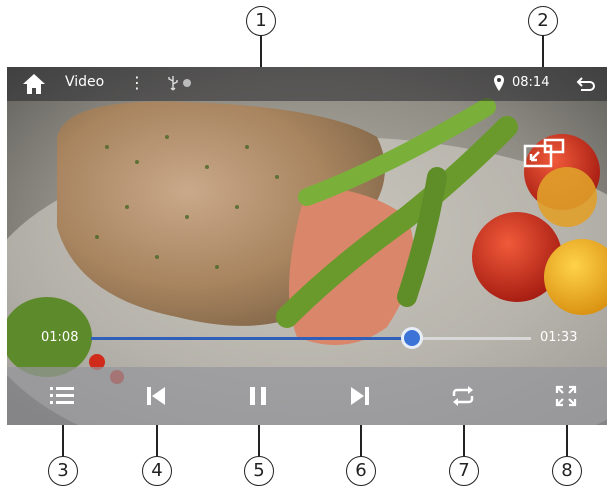 Image resolution: width=613 pixels, height=493 pixels. What do you see at coordinates (261, 21) in the screenshot?
I see `callout-1: 1` at bounding box center [261, 21].